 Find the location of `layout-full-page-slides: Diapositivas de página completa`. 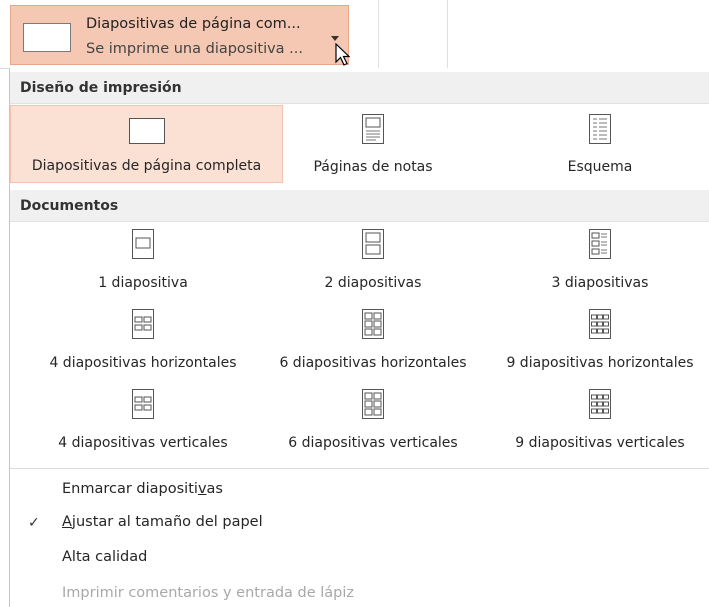

layout-full-page-slides: Diapositivas de página completa is located at coordinates (146, 144).